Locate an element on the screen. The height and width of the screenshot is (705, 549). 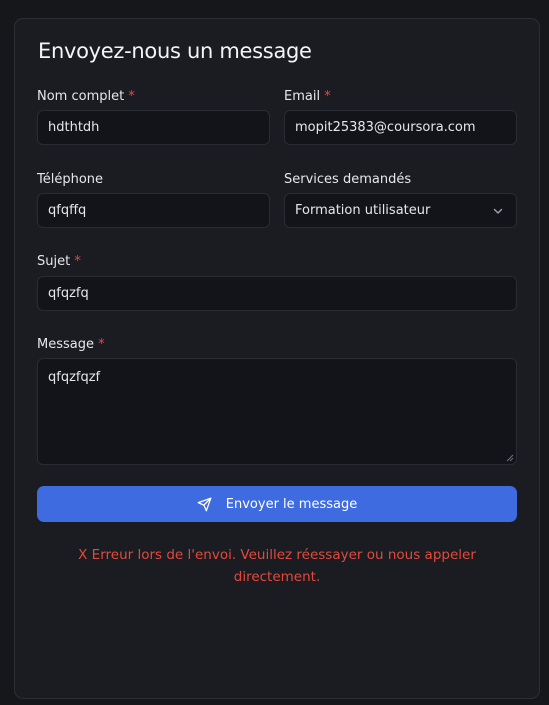
phone-input: qfqffq is located at coordinates (153, 210).